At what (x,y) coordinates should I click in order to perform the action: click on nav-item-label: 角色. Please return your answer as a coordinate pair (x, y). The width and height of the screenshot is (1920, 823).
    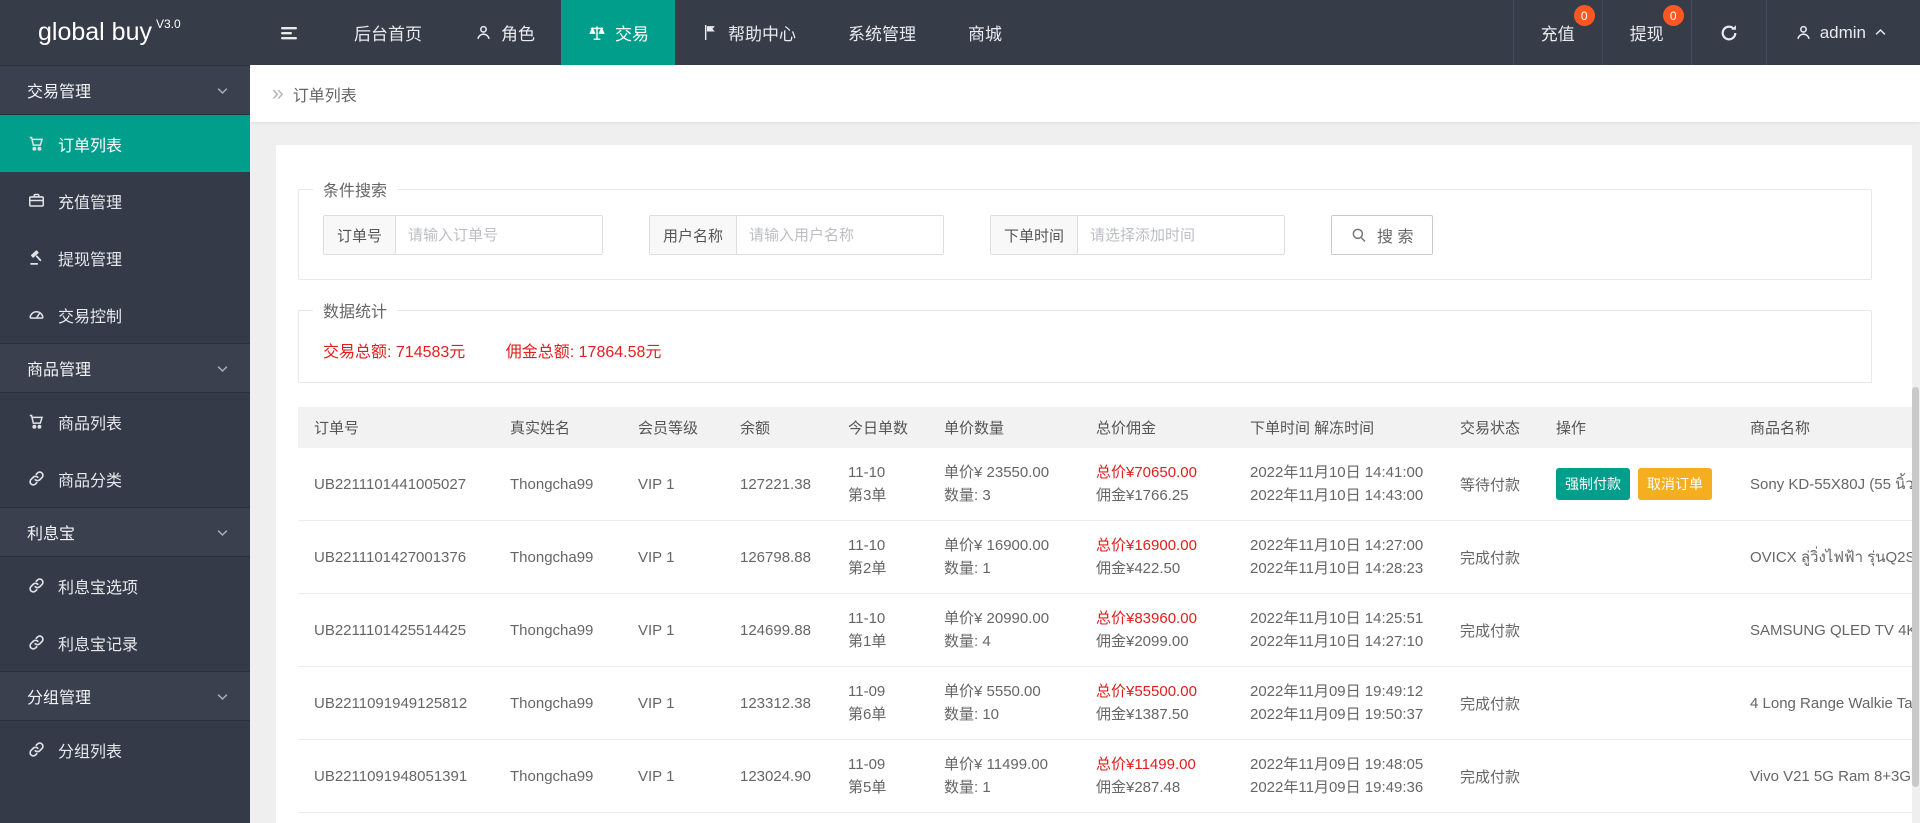
    Looking at the image, I should click on (518, 34).